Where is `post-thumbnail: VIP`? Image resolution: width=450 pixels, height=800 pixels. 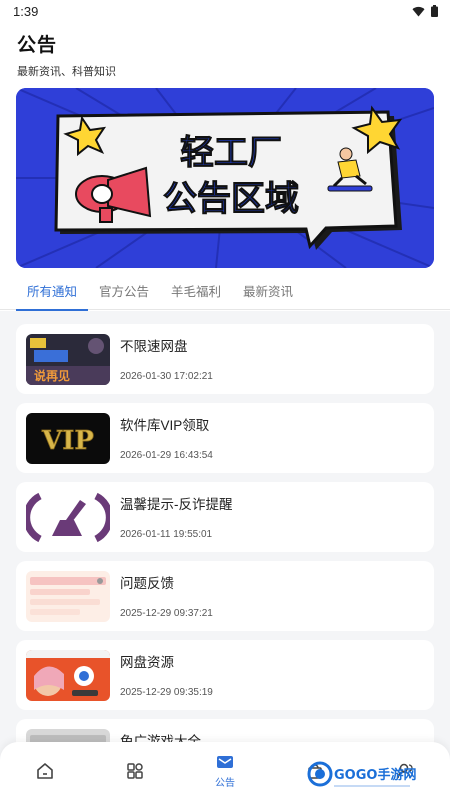
post-thumbnail: VIP is located at coordinates (68, 438).